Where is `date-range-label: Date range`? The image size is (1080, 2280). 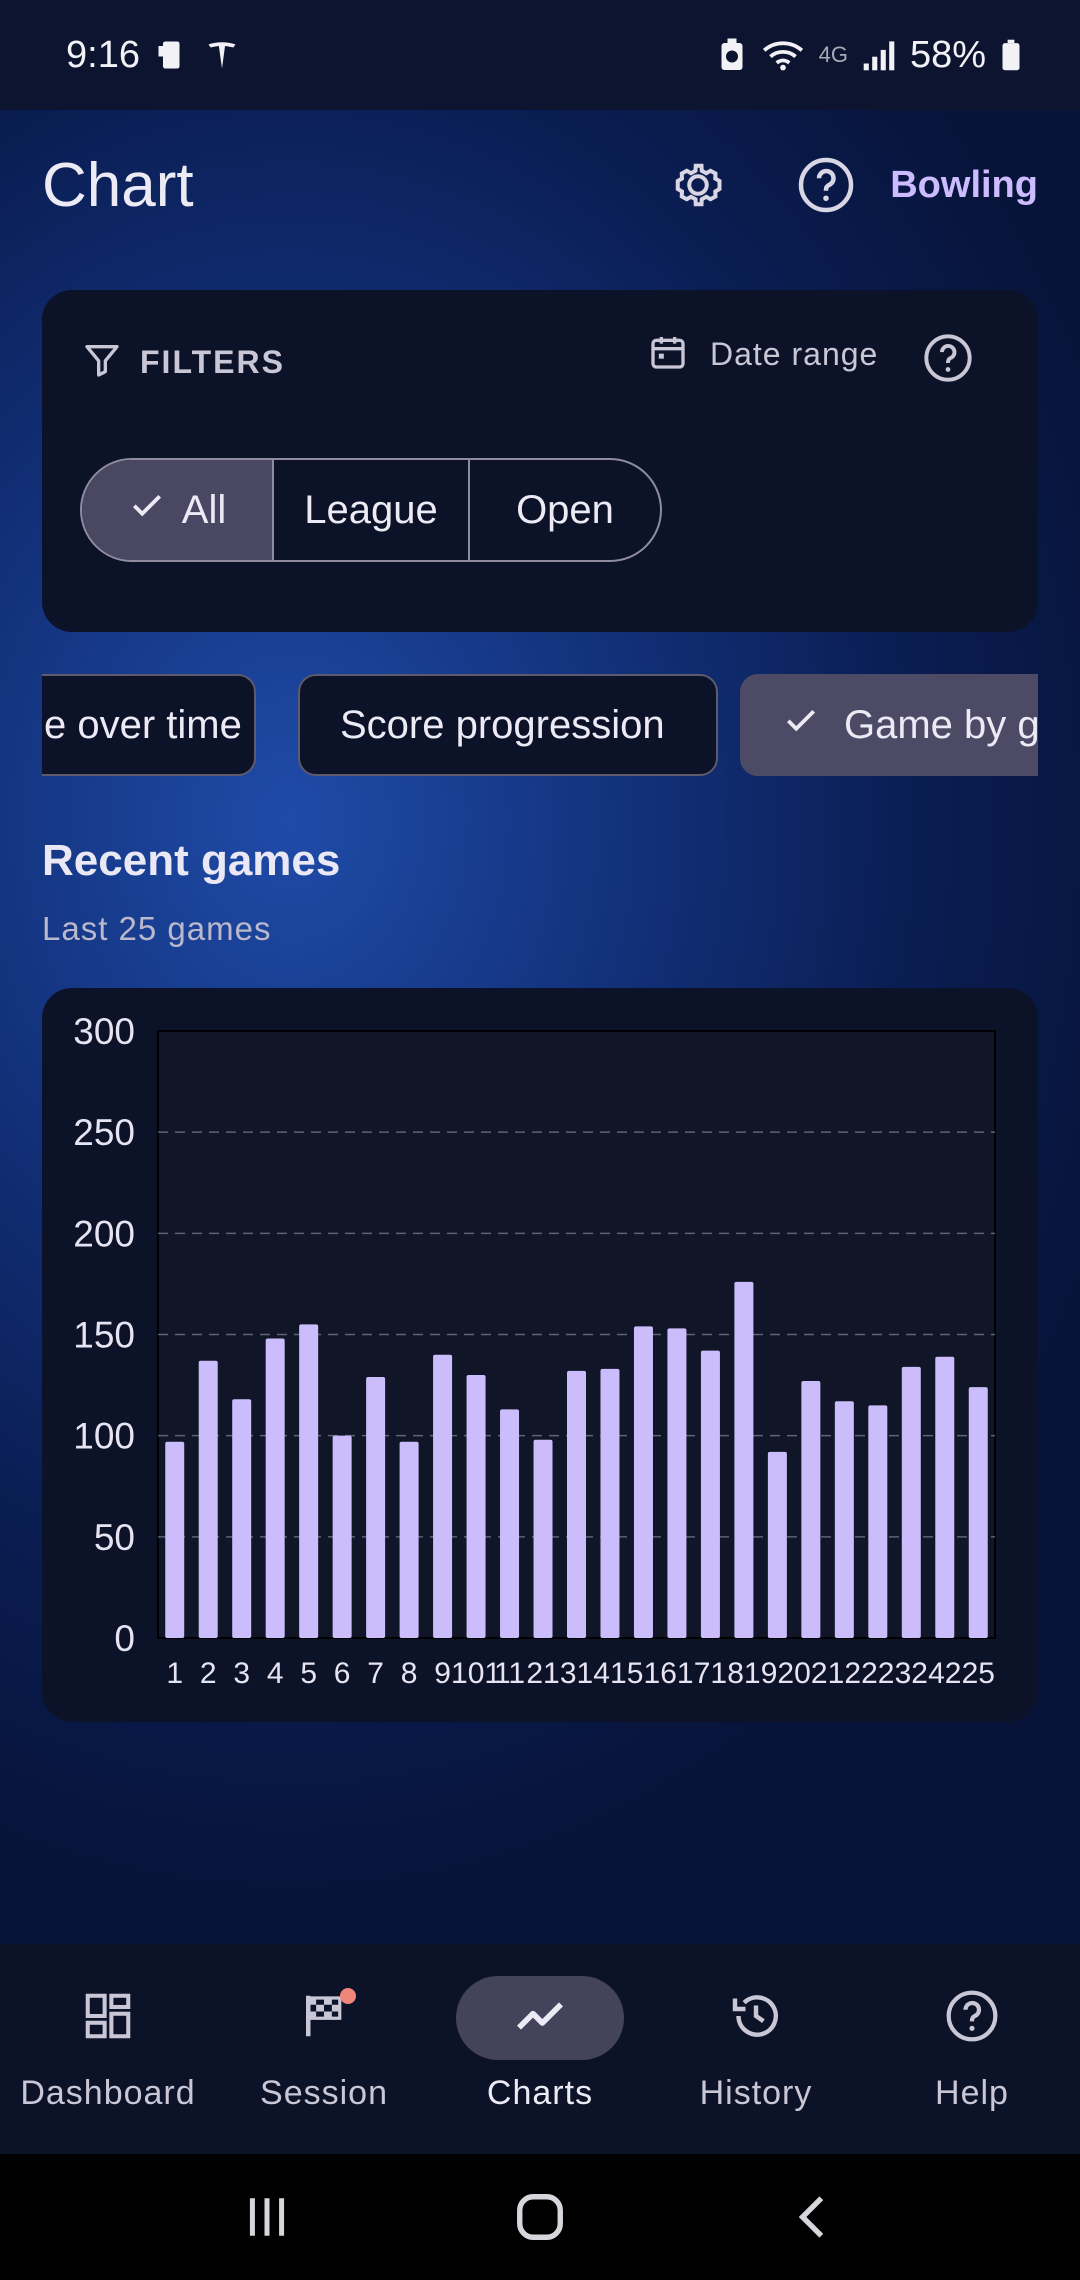
date-range-label: Date range is located at coordinates (794, 354).